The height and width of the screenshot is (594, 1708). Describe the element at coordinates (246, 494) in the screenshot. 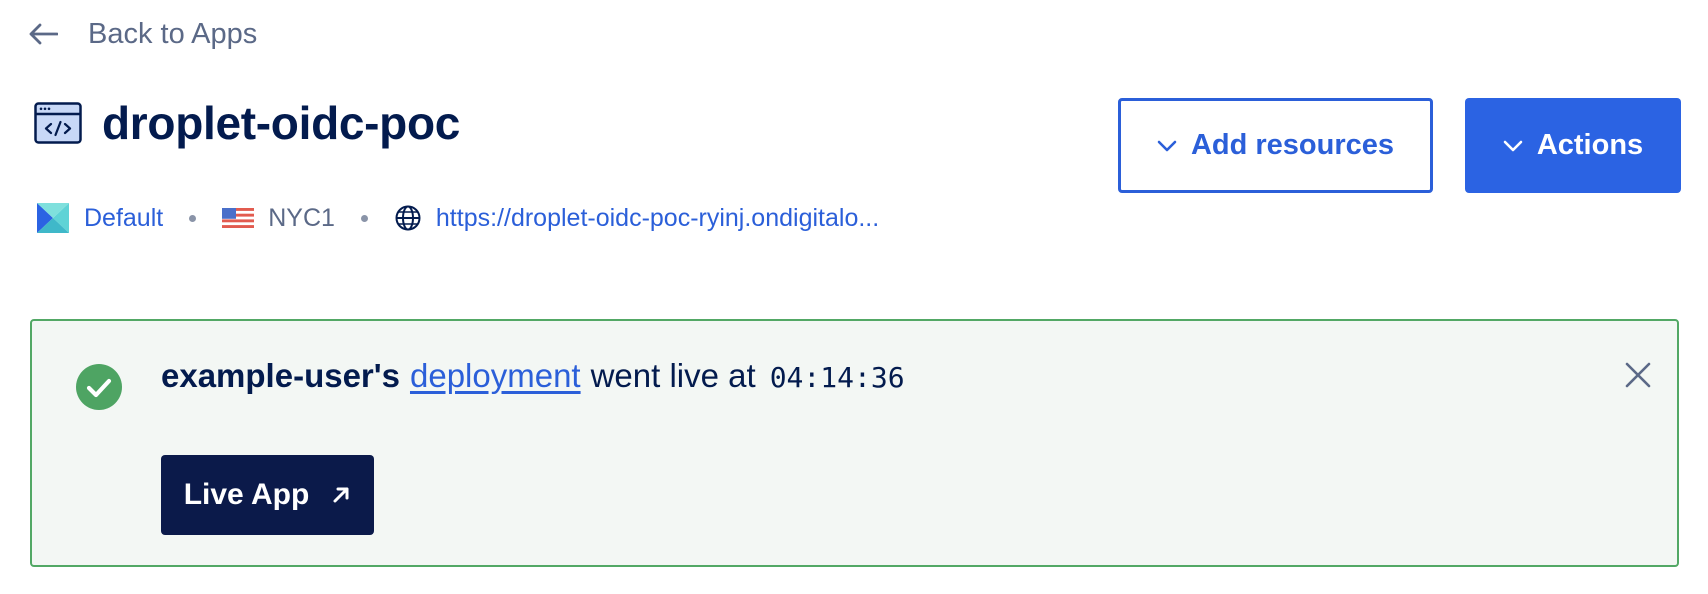

I see `live-app-label: Live App` at that location.